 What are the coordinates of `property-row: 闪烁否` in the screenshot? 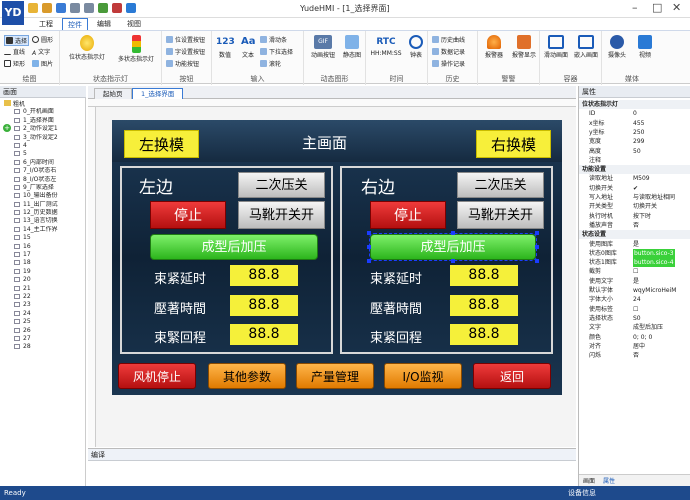 It's located at (634, 355).